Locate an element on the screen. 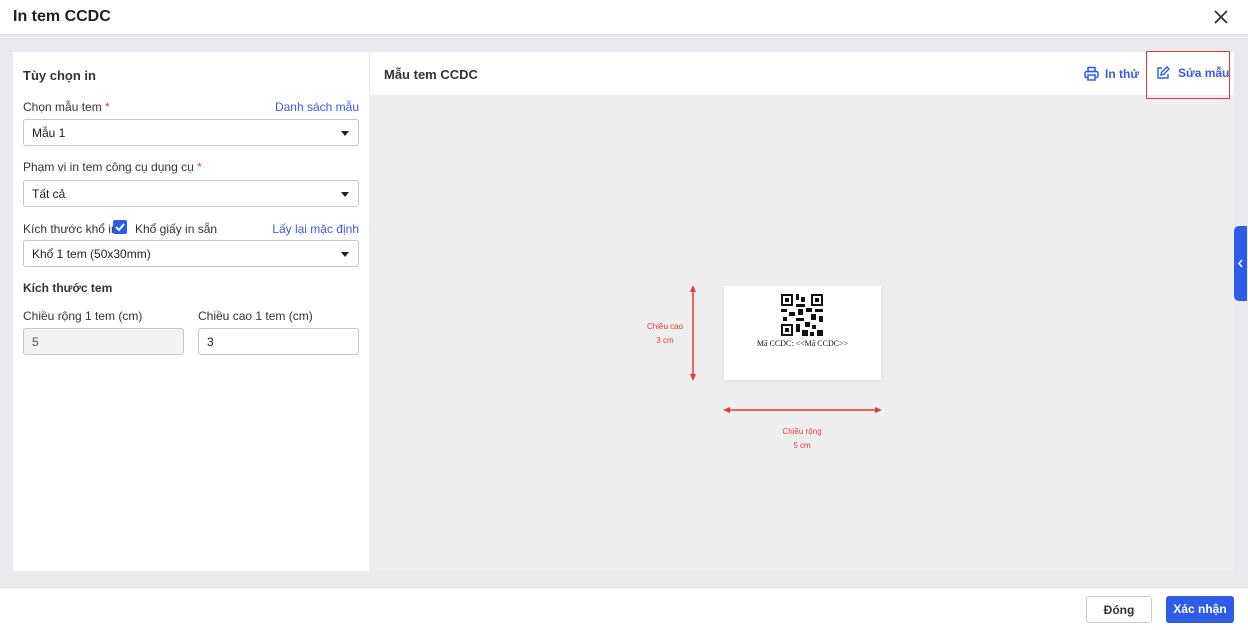  edit-template-button: Sửa mẫu is located at coordinates (1192, 73).